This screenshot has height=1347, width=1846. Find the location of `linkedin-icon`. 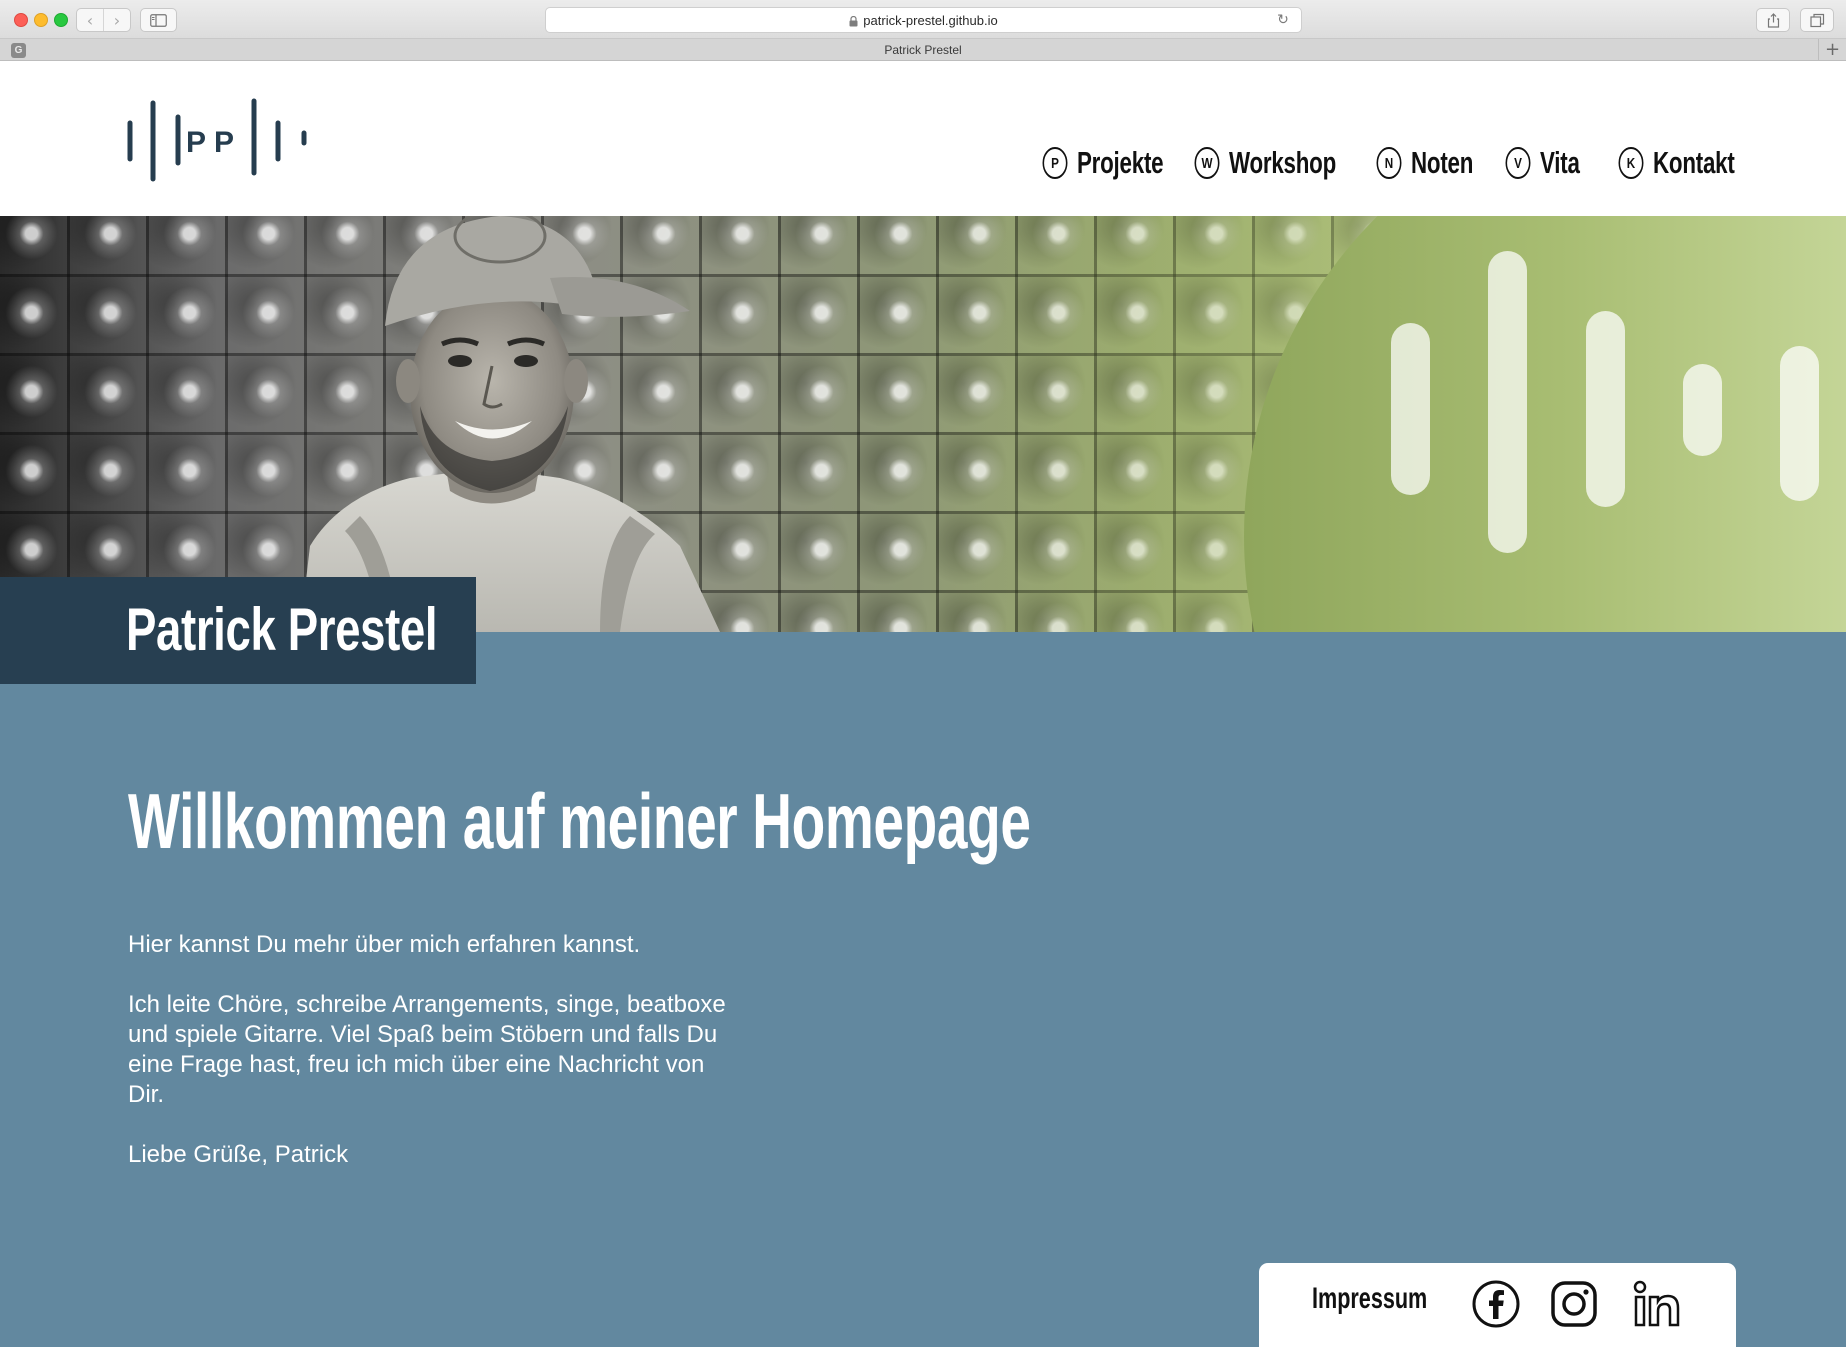

linkedin-icon is located at coordinates (1657, 1304).